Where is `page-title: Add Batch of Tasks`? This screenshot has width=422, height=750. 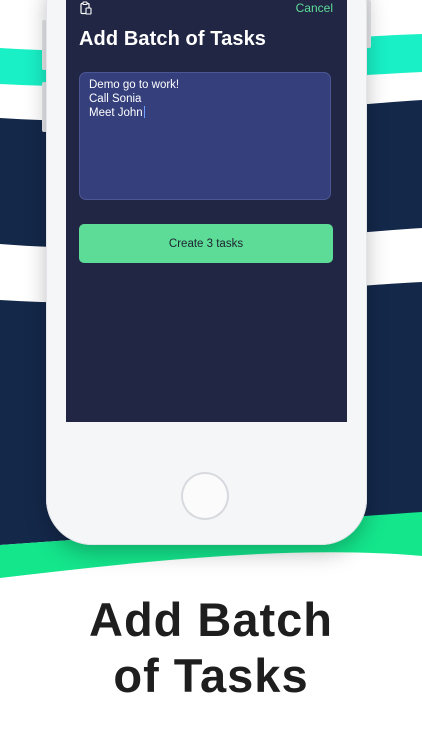
page-title: Add Batch of Tasks is located at coordinates (173, 39).